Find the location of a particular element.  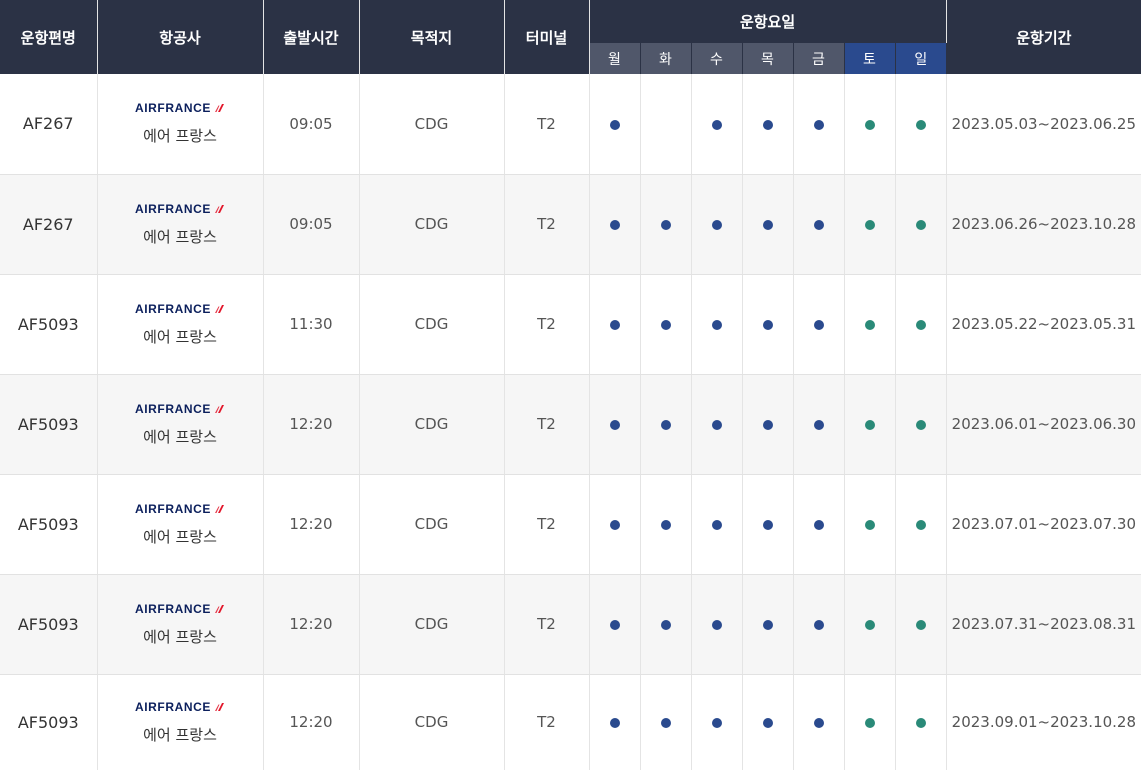

operating-period: 2023.06.26~2023.10.28 is located at coordinates (1043, 224).